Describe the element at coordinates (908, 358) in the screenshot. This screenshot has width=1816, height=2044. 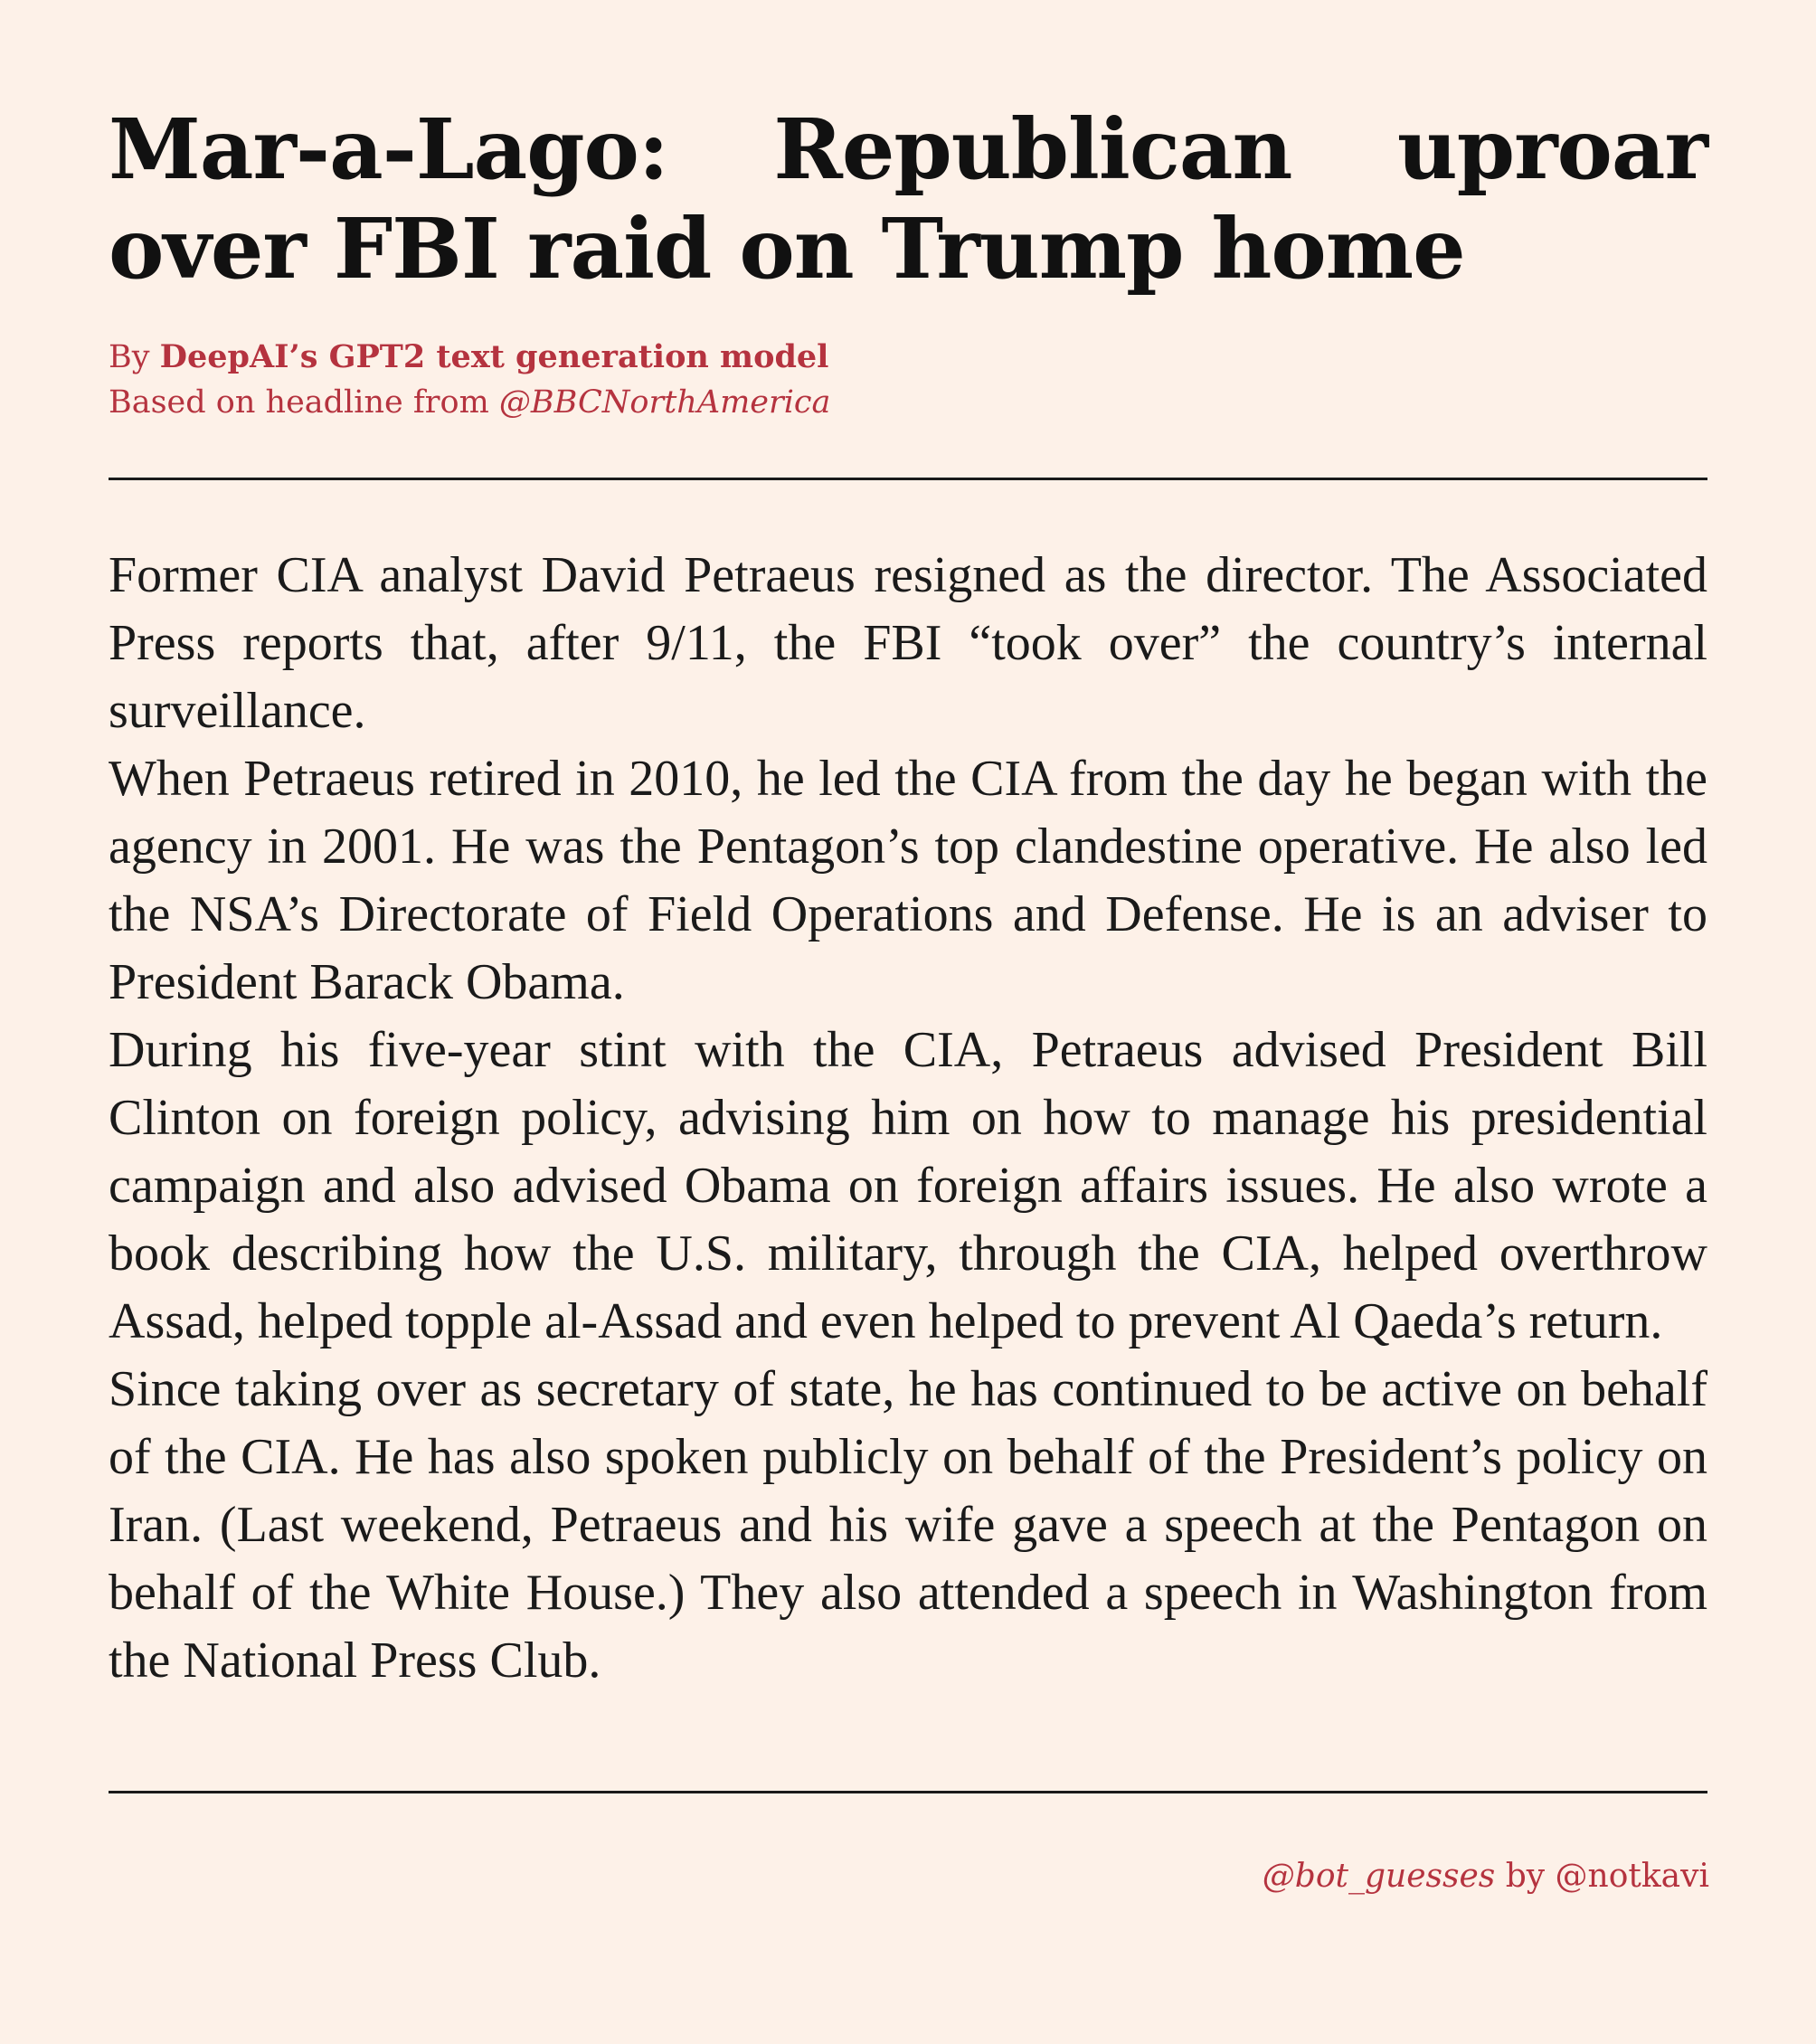
I see `byline-author-line: By DeepAI’s GPT2 text generation model` at that location.